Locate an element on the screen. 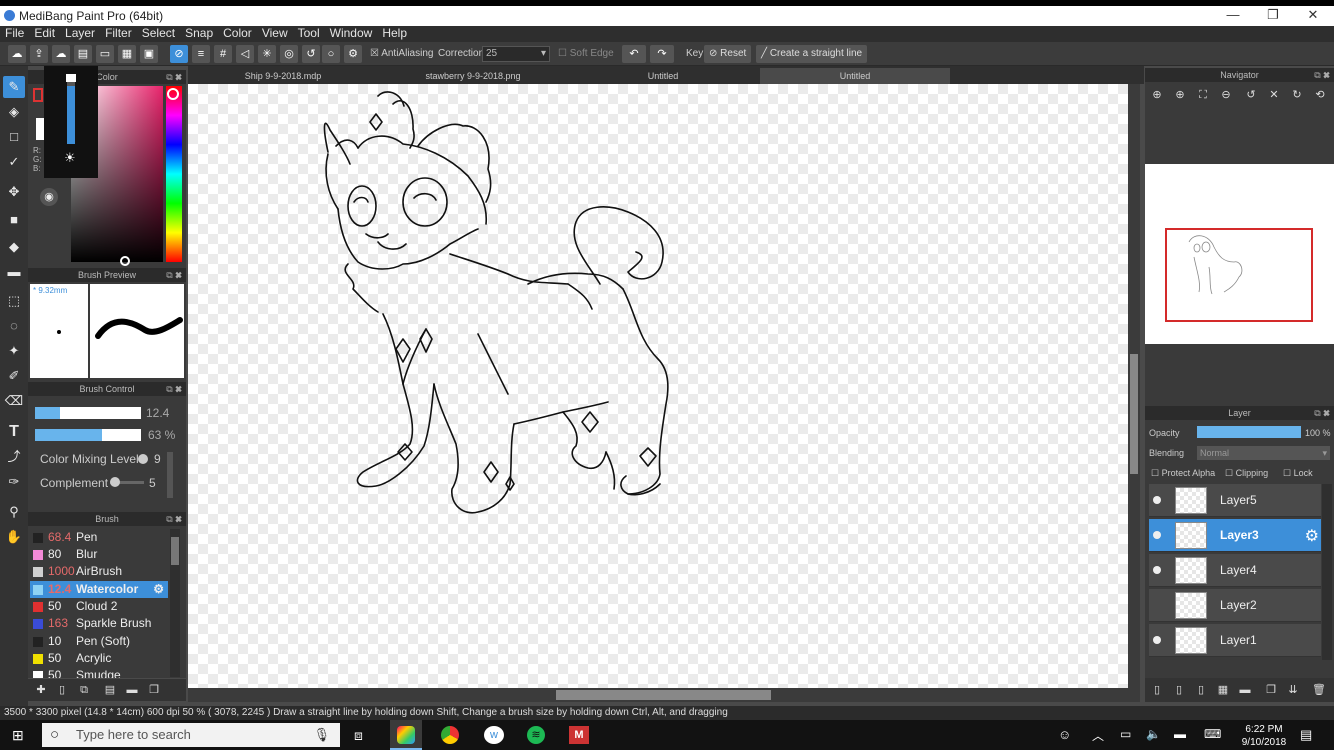  brush-item-pen: 68.4 Pen is located at coordinates (99, 537).